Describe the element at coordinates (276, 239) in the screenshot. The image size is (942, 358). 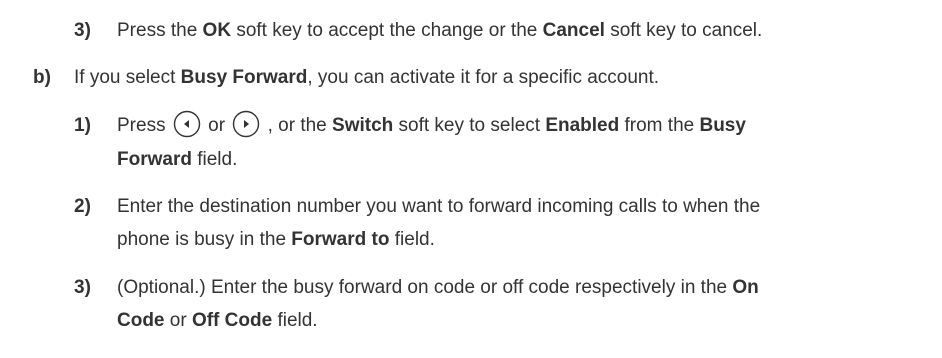
I see `step-text-continued: phone is busy in the Forward to field.` at that location.